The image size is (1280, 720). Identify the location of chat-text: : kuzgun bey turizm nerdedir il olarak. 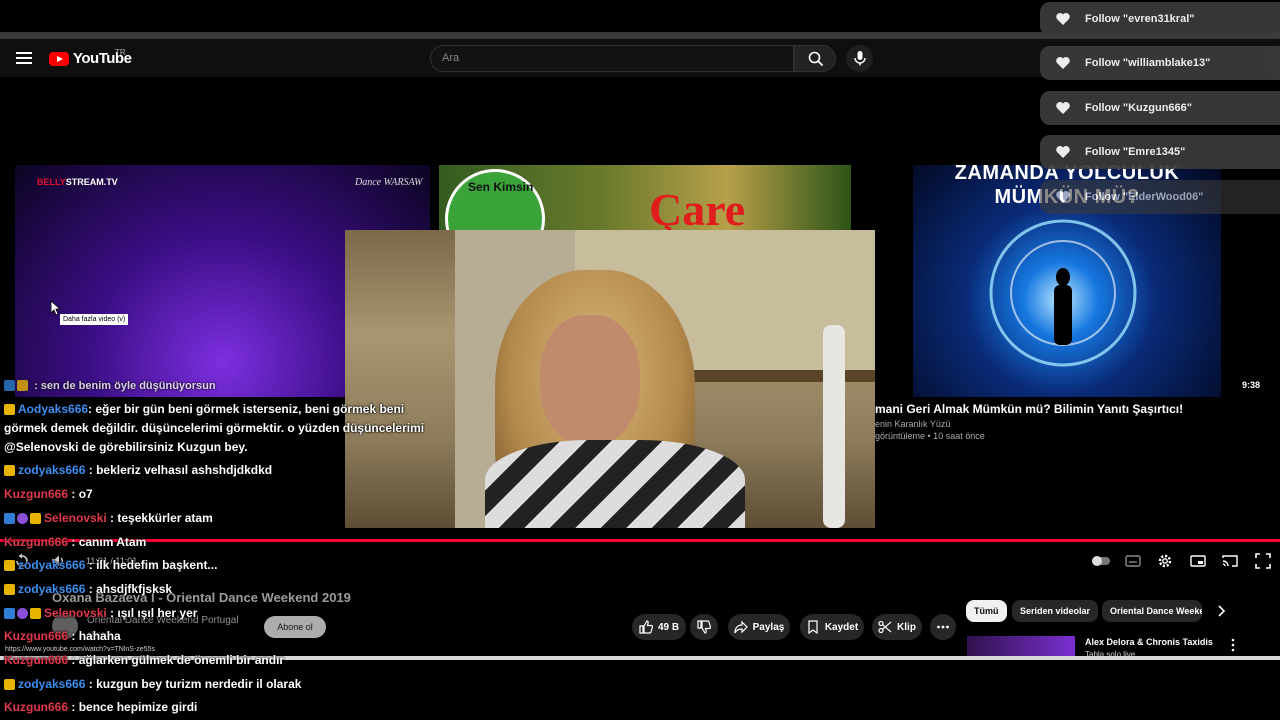
(195, 684).